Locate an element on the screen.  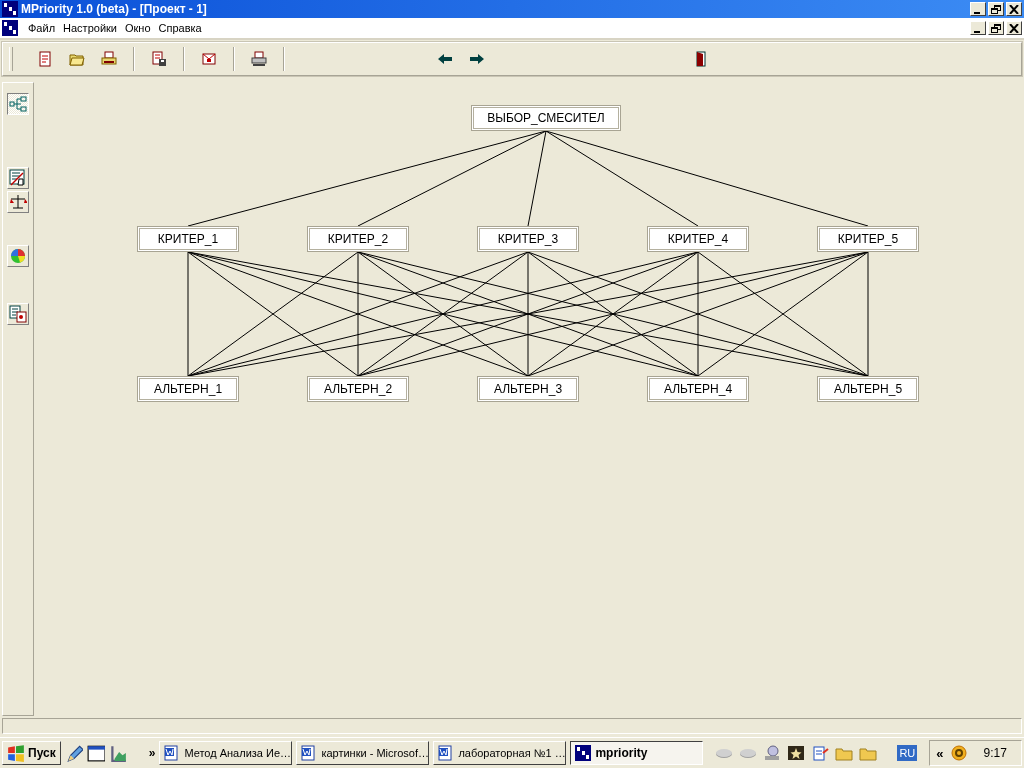
taskbar-button: mpriority is located at coordinates (637, 753).